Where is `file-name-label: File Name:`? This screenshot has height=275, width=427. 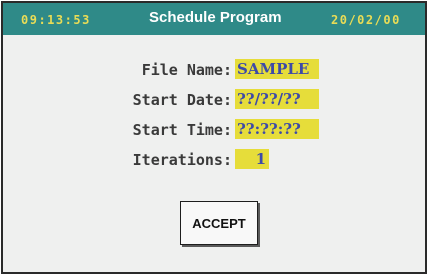 file-name-label: File Name: is located at coordinates (186, 70).